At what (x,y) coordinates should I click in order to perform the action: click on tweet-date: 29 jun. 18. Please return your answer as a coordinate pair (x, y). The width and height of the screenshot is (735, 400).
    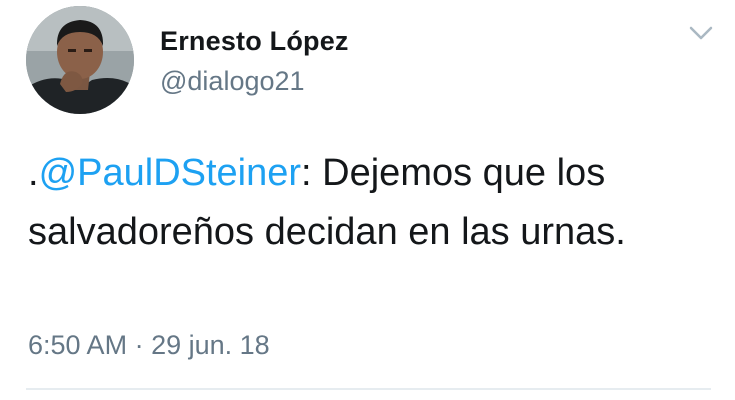
    Looking at the image, I should click on (210, 345).